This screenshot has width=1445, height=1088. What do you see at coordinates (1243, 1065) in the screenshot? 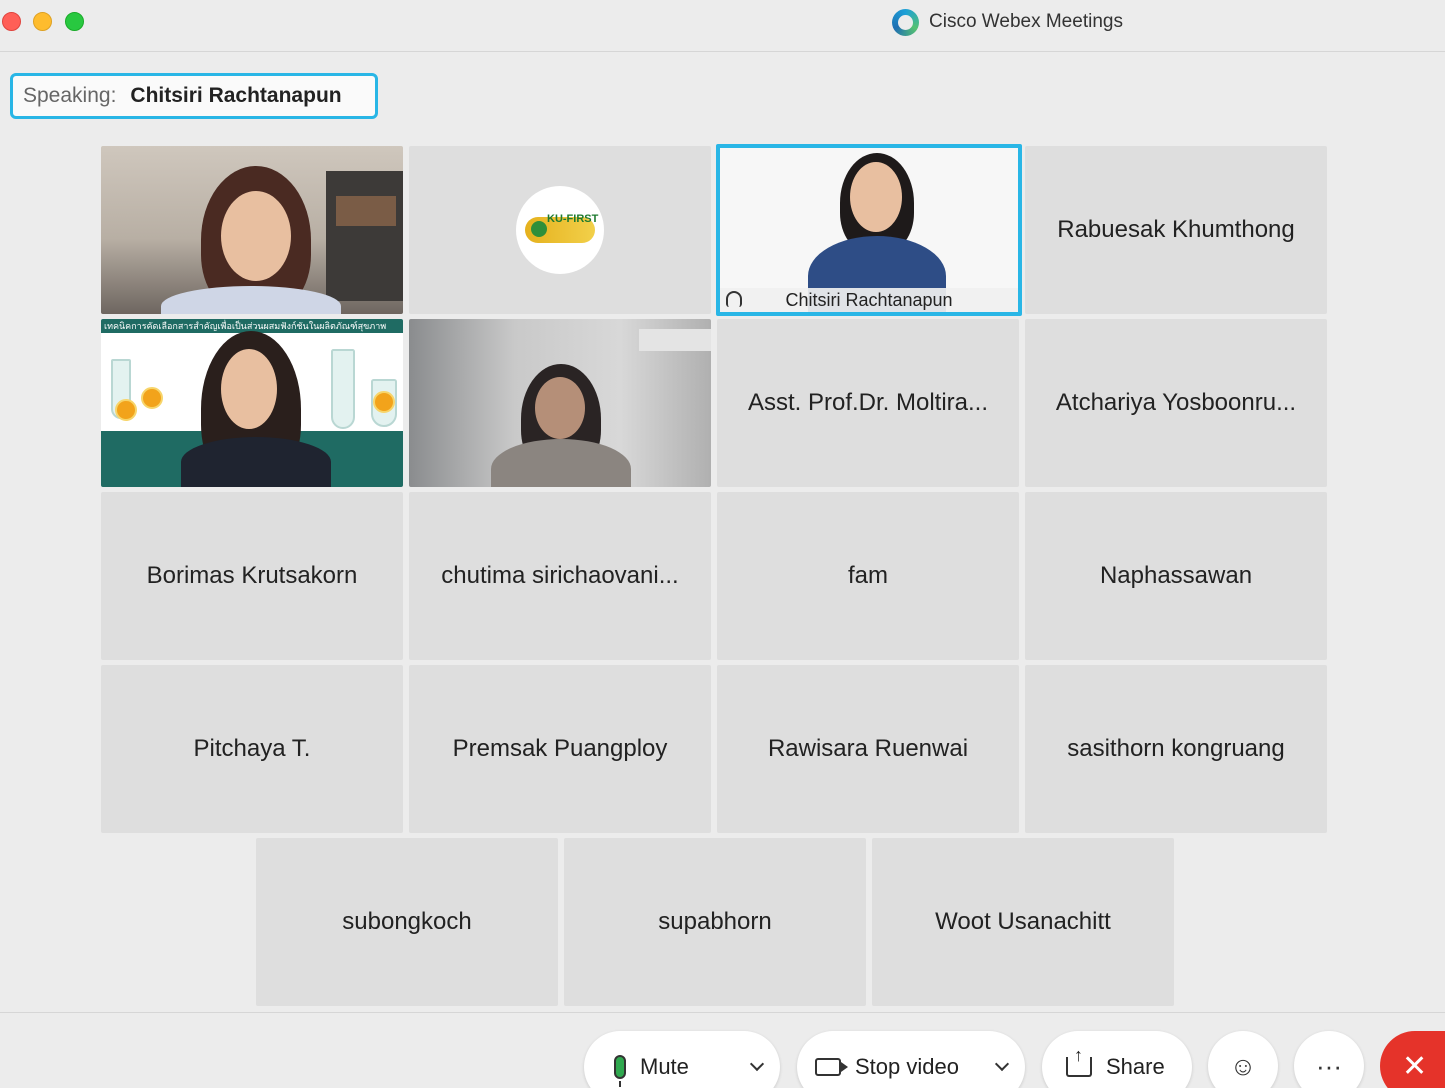
I see `smiley-icon: ☺` at bounding box center [1243, 1065].